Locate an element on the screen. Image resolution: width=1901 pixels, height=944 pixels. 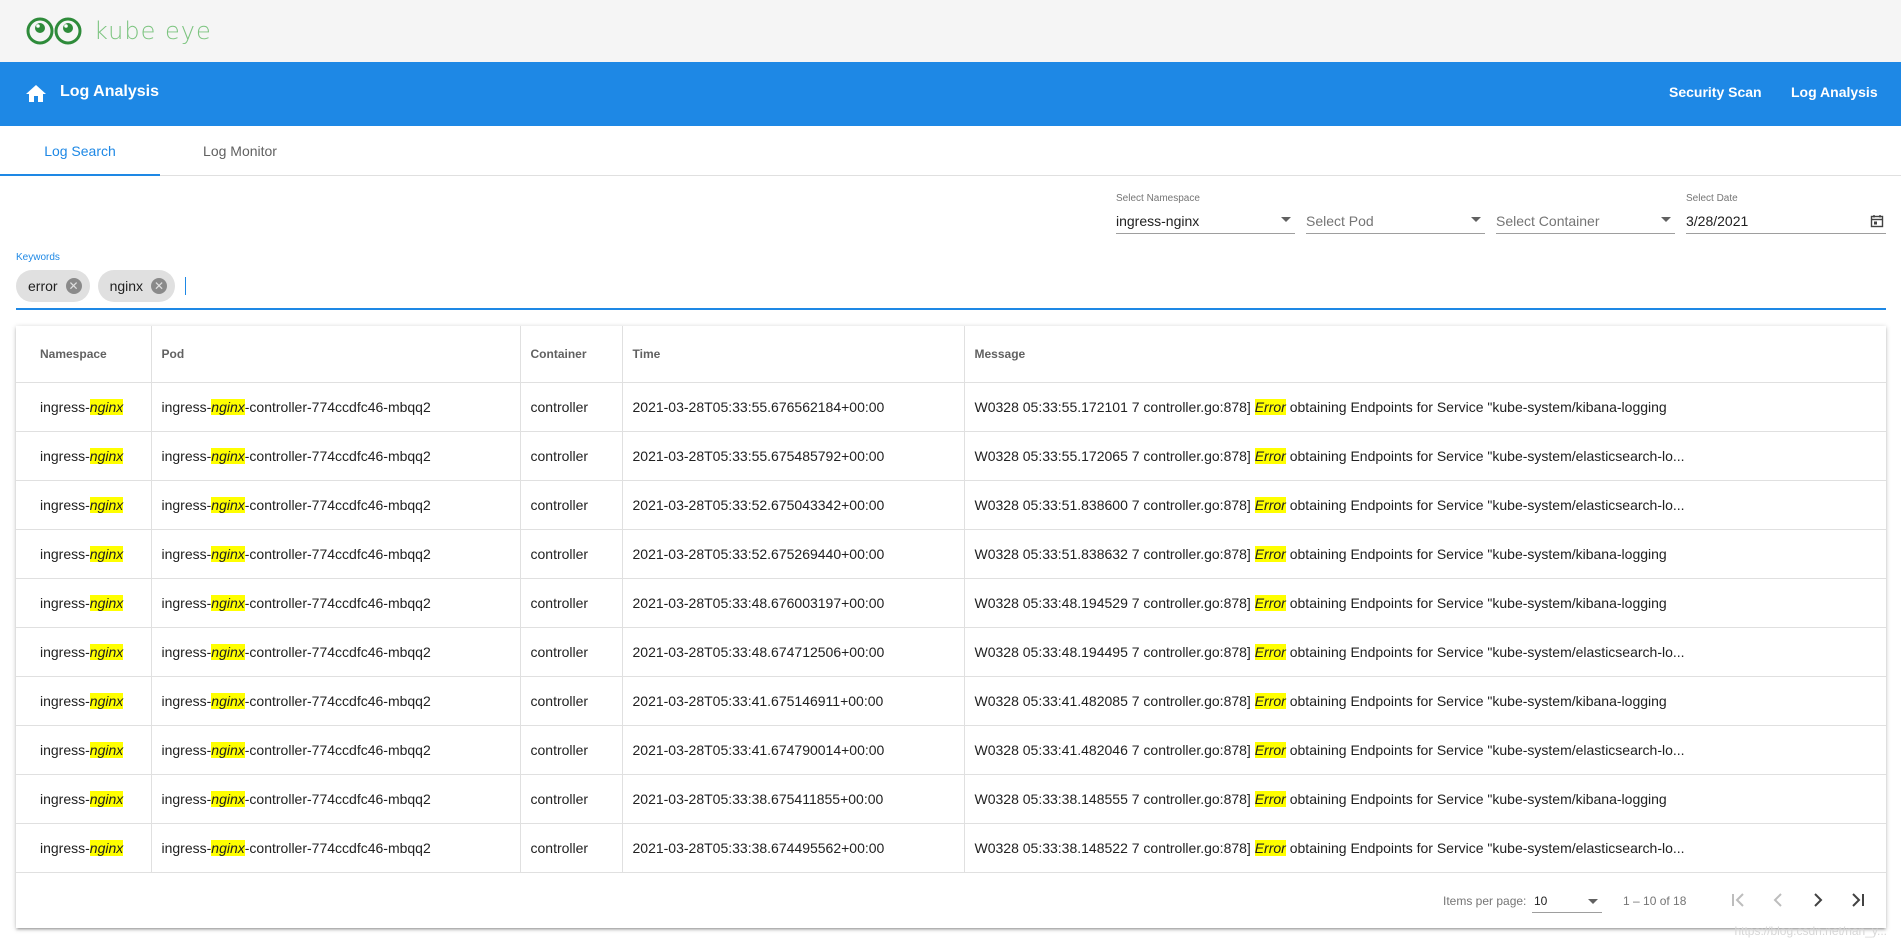
keywords-label: Keywords is located at coordinates (38, 257).